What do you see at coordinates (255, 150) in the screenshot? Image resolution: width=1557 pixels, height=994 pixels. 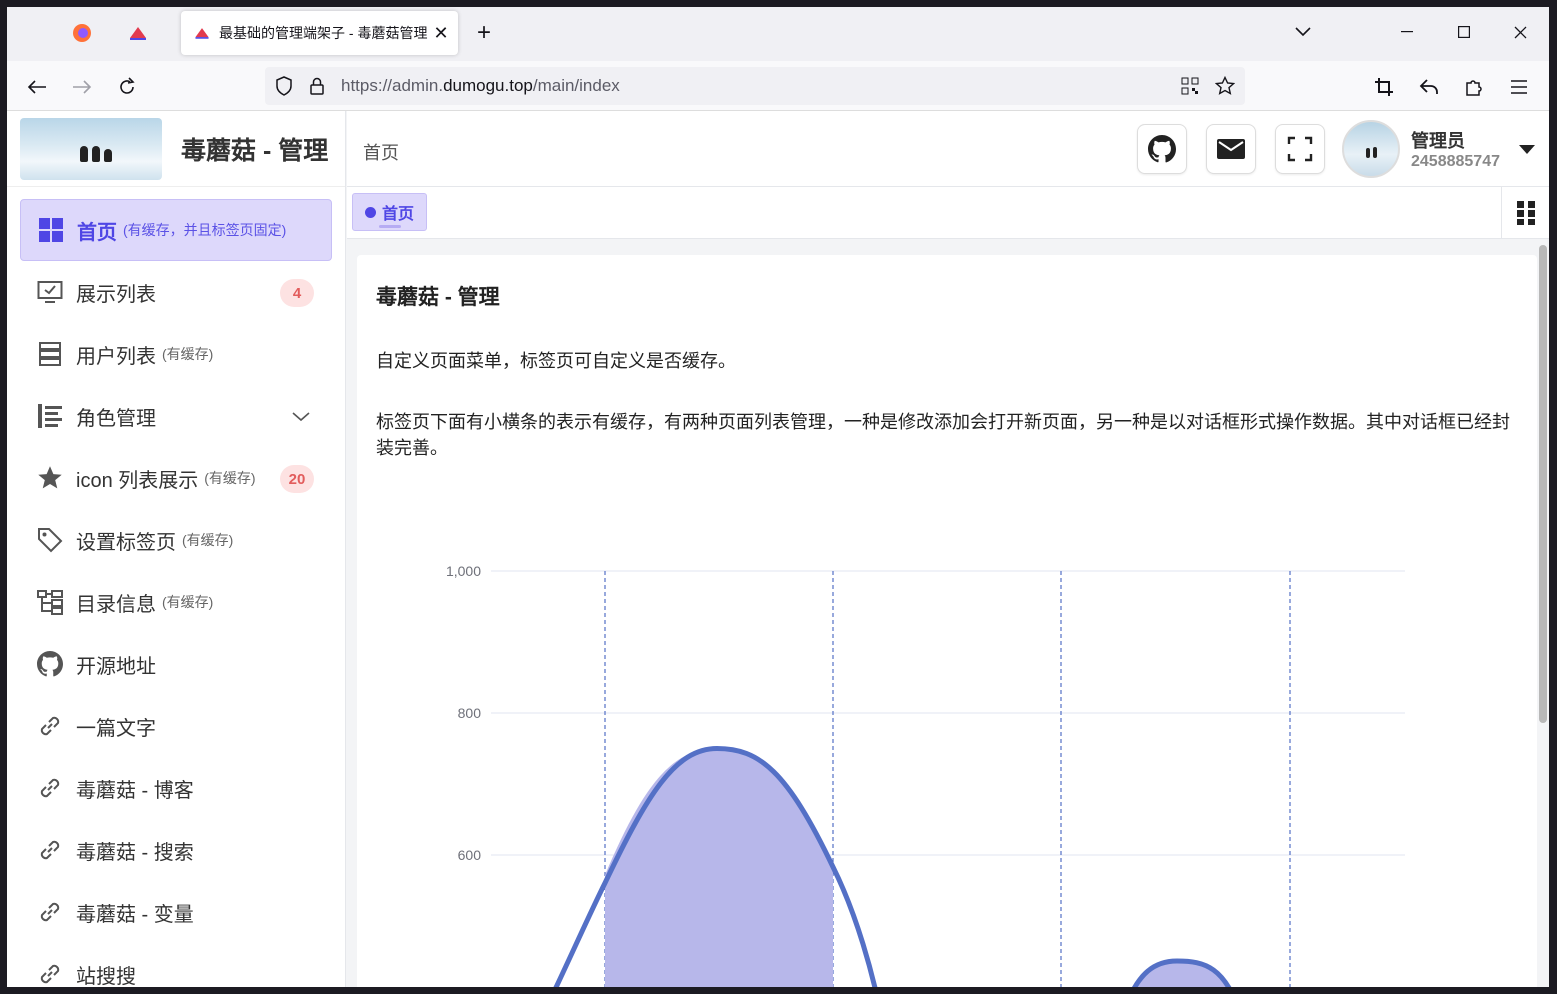 I see `brand-name: 毒蘑菇 - 管理` at bounding box center [255, 150].